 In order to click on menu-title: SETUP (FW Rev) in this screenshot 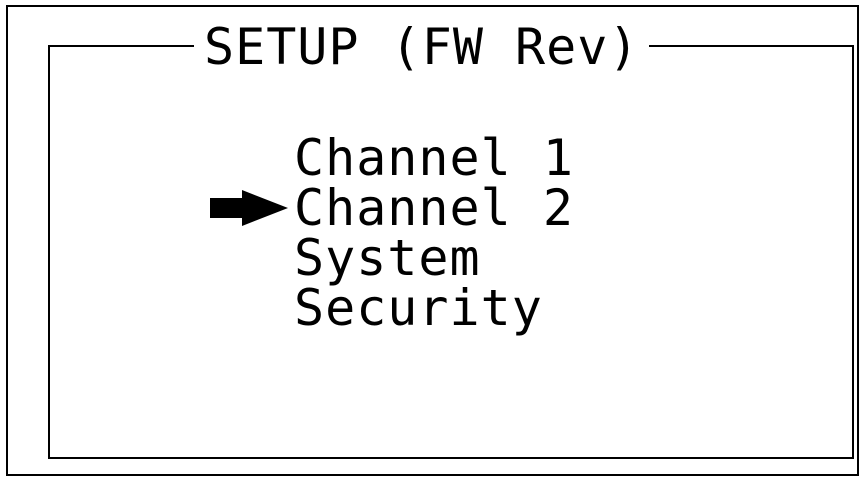, I will do `click(422, 47)`.